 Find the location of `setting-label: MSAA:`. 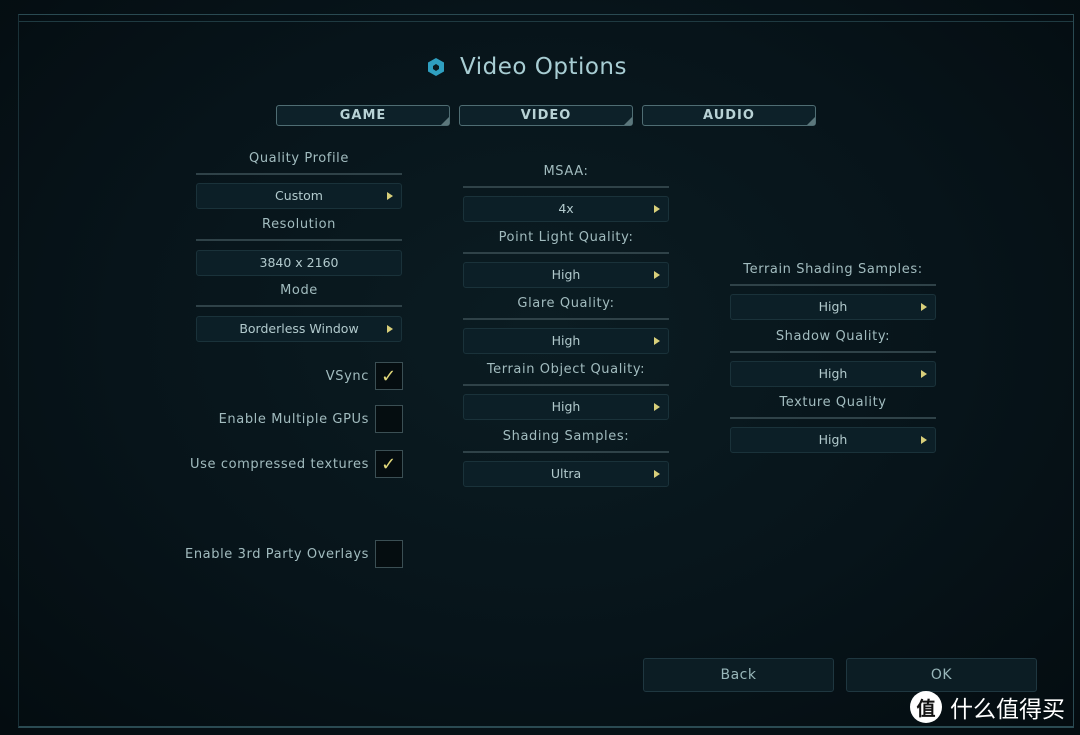

setting-label: MSAA: is located at coordinates (566, 171).